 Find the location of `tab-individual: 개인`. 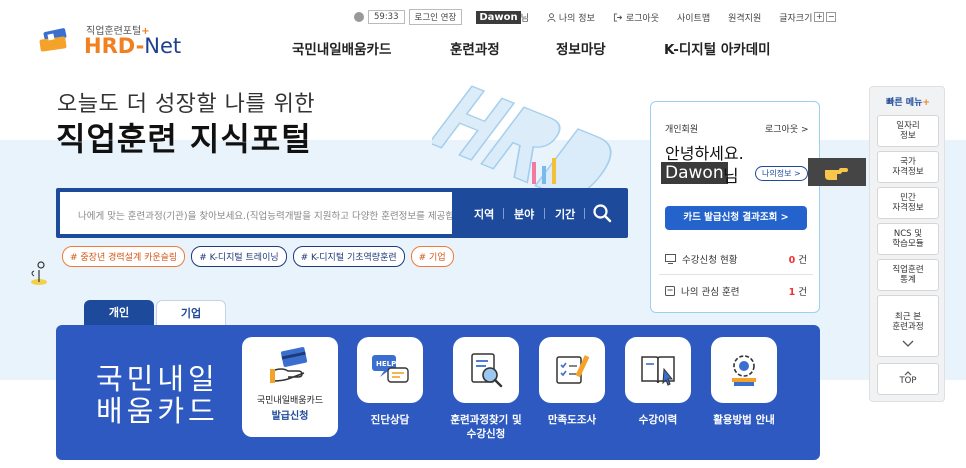

tab-individual: 개인 is located at coordinates (119, 313).